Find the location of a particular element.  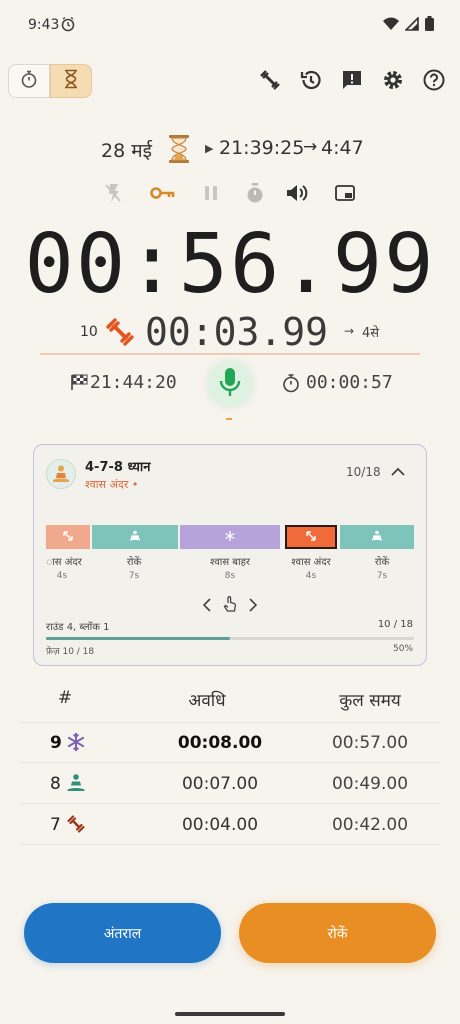

interval-button-label: अंतराल is located at coordinates (122, 933).